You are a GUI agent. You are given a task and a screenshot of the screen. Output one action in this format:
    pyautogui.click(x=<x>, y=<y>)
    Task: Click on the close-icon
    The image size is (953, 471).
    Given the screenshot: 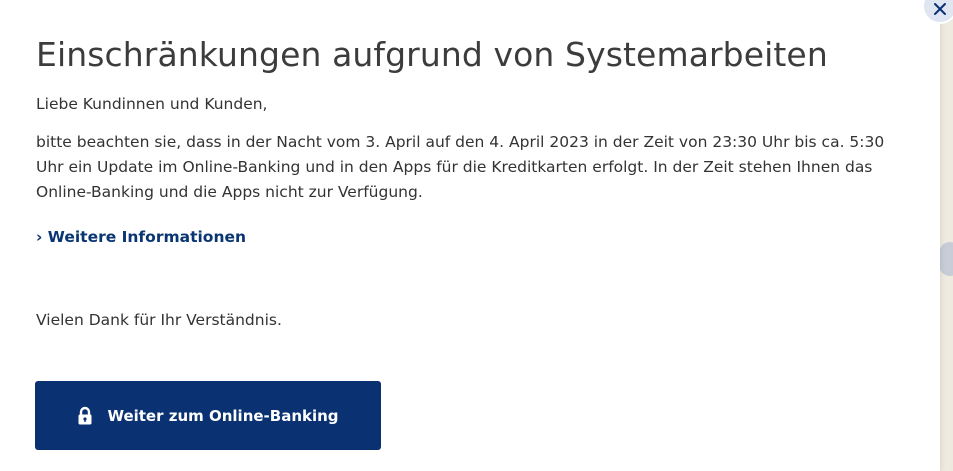 What is the action you would take?
    pyautogui.click(x=940, y=9)
    